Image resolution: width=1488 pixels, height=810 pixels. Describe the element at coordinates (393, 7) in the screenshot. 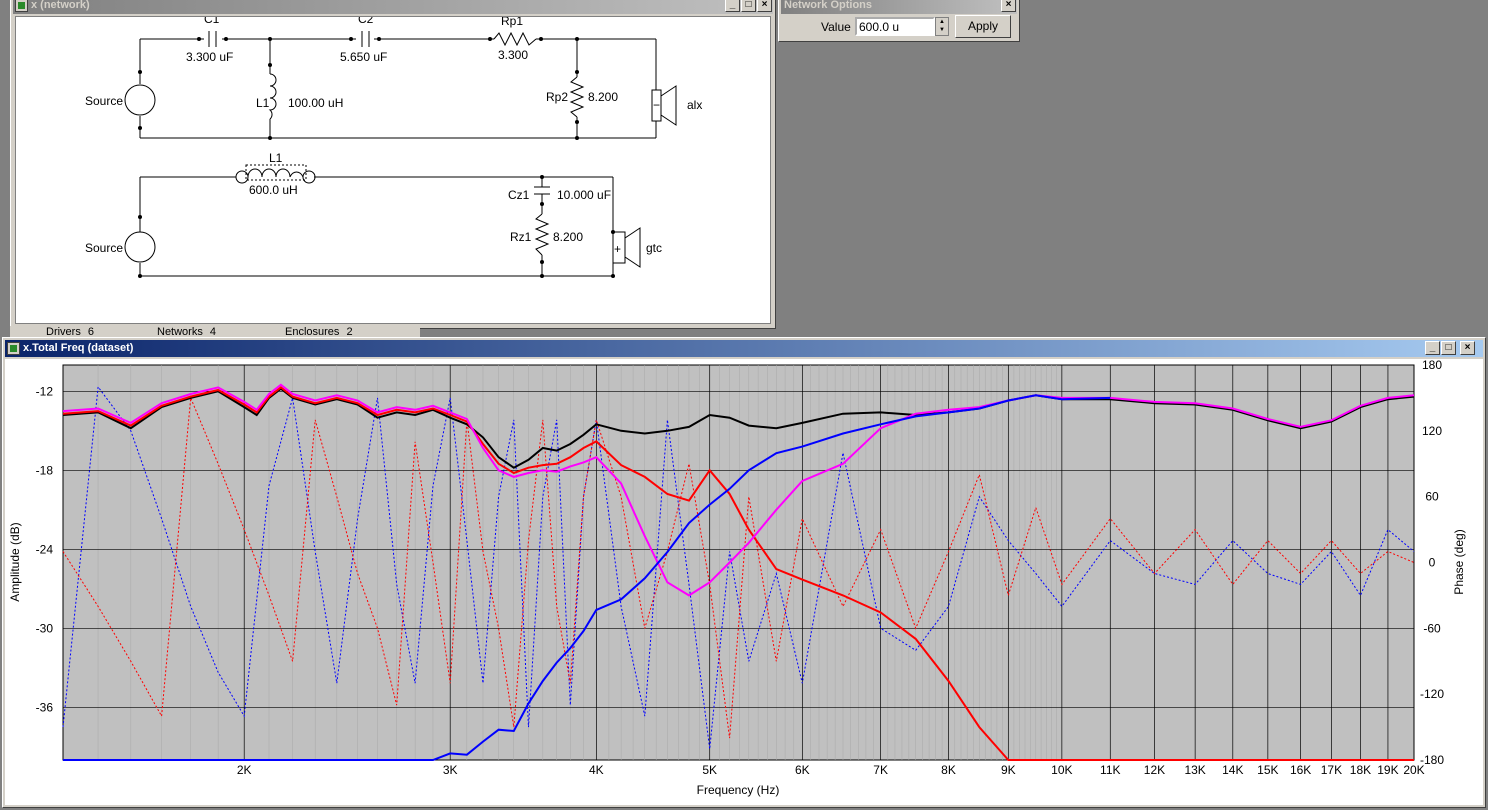

I see `network-titlebar: x (network) _ □ ×` at that location.